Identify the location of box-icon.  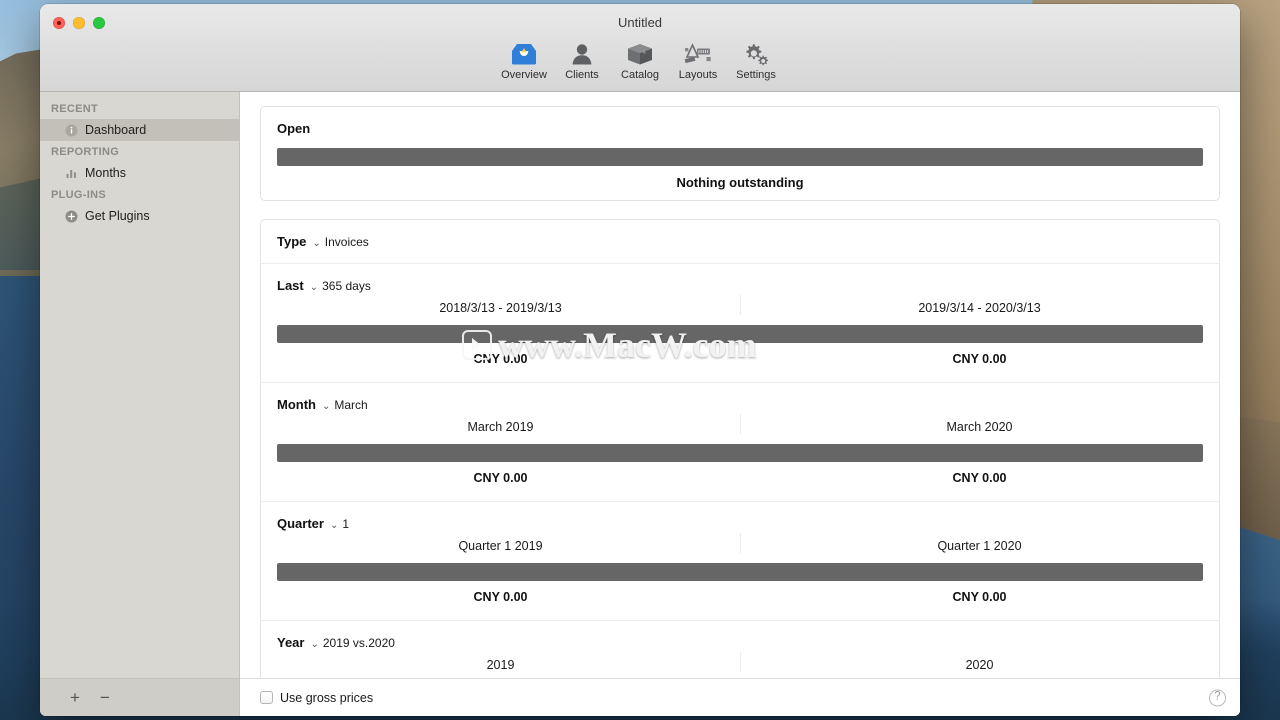
(640, 51).